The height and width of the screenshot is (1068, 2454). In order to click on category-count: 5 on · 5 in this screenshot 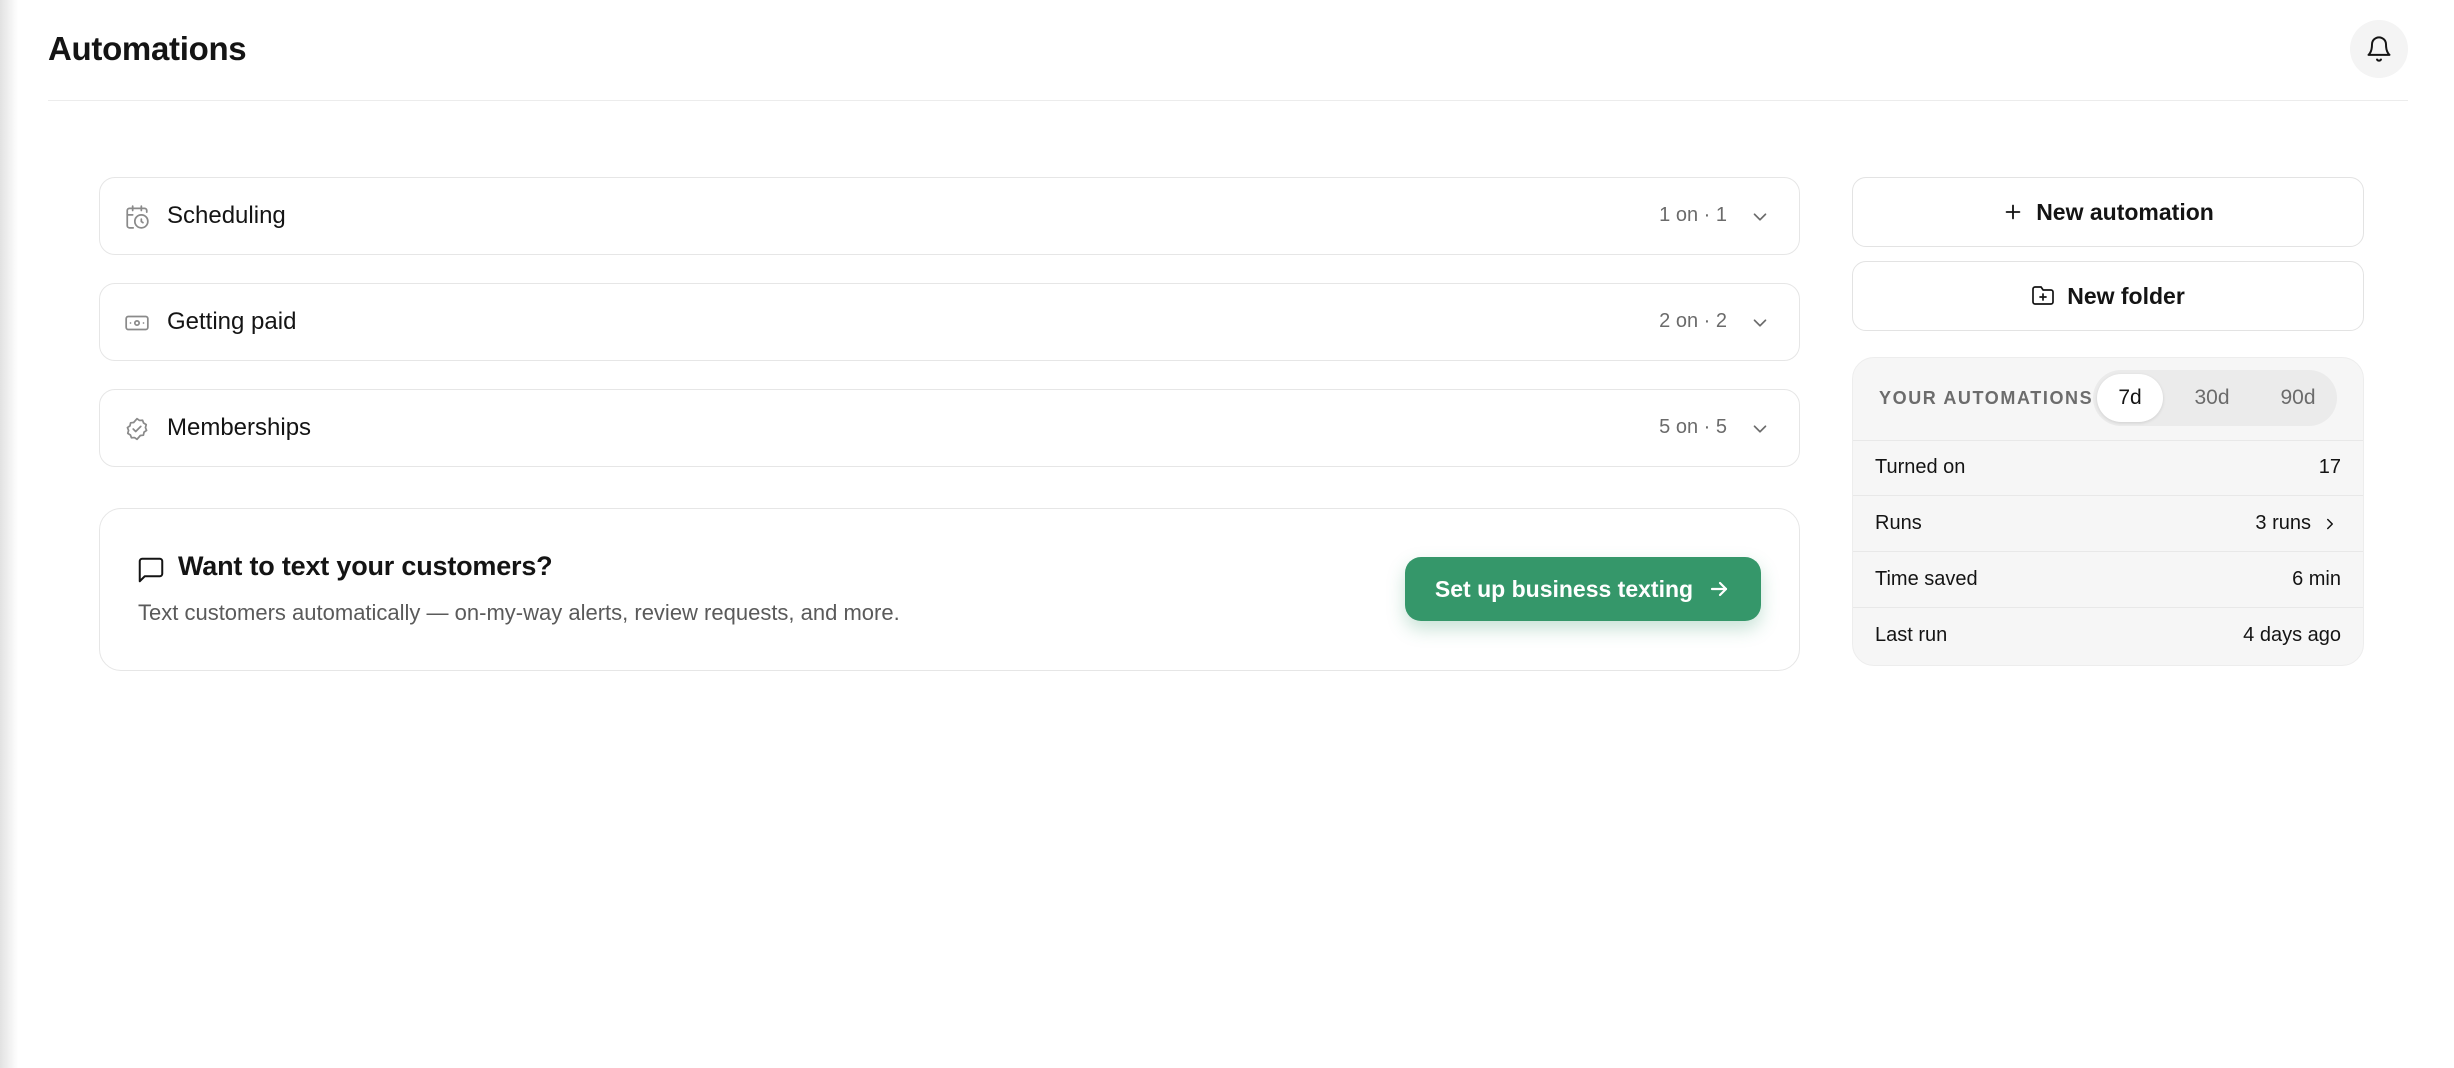, I will do `click(1693, 427)`.